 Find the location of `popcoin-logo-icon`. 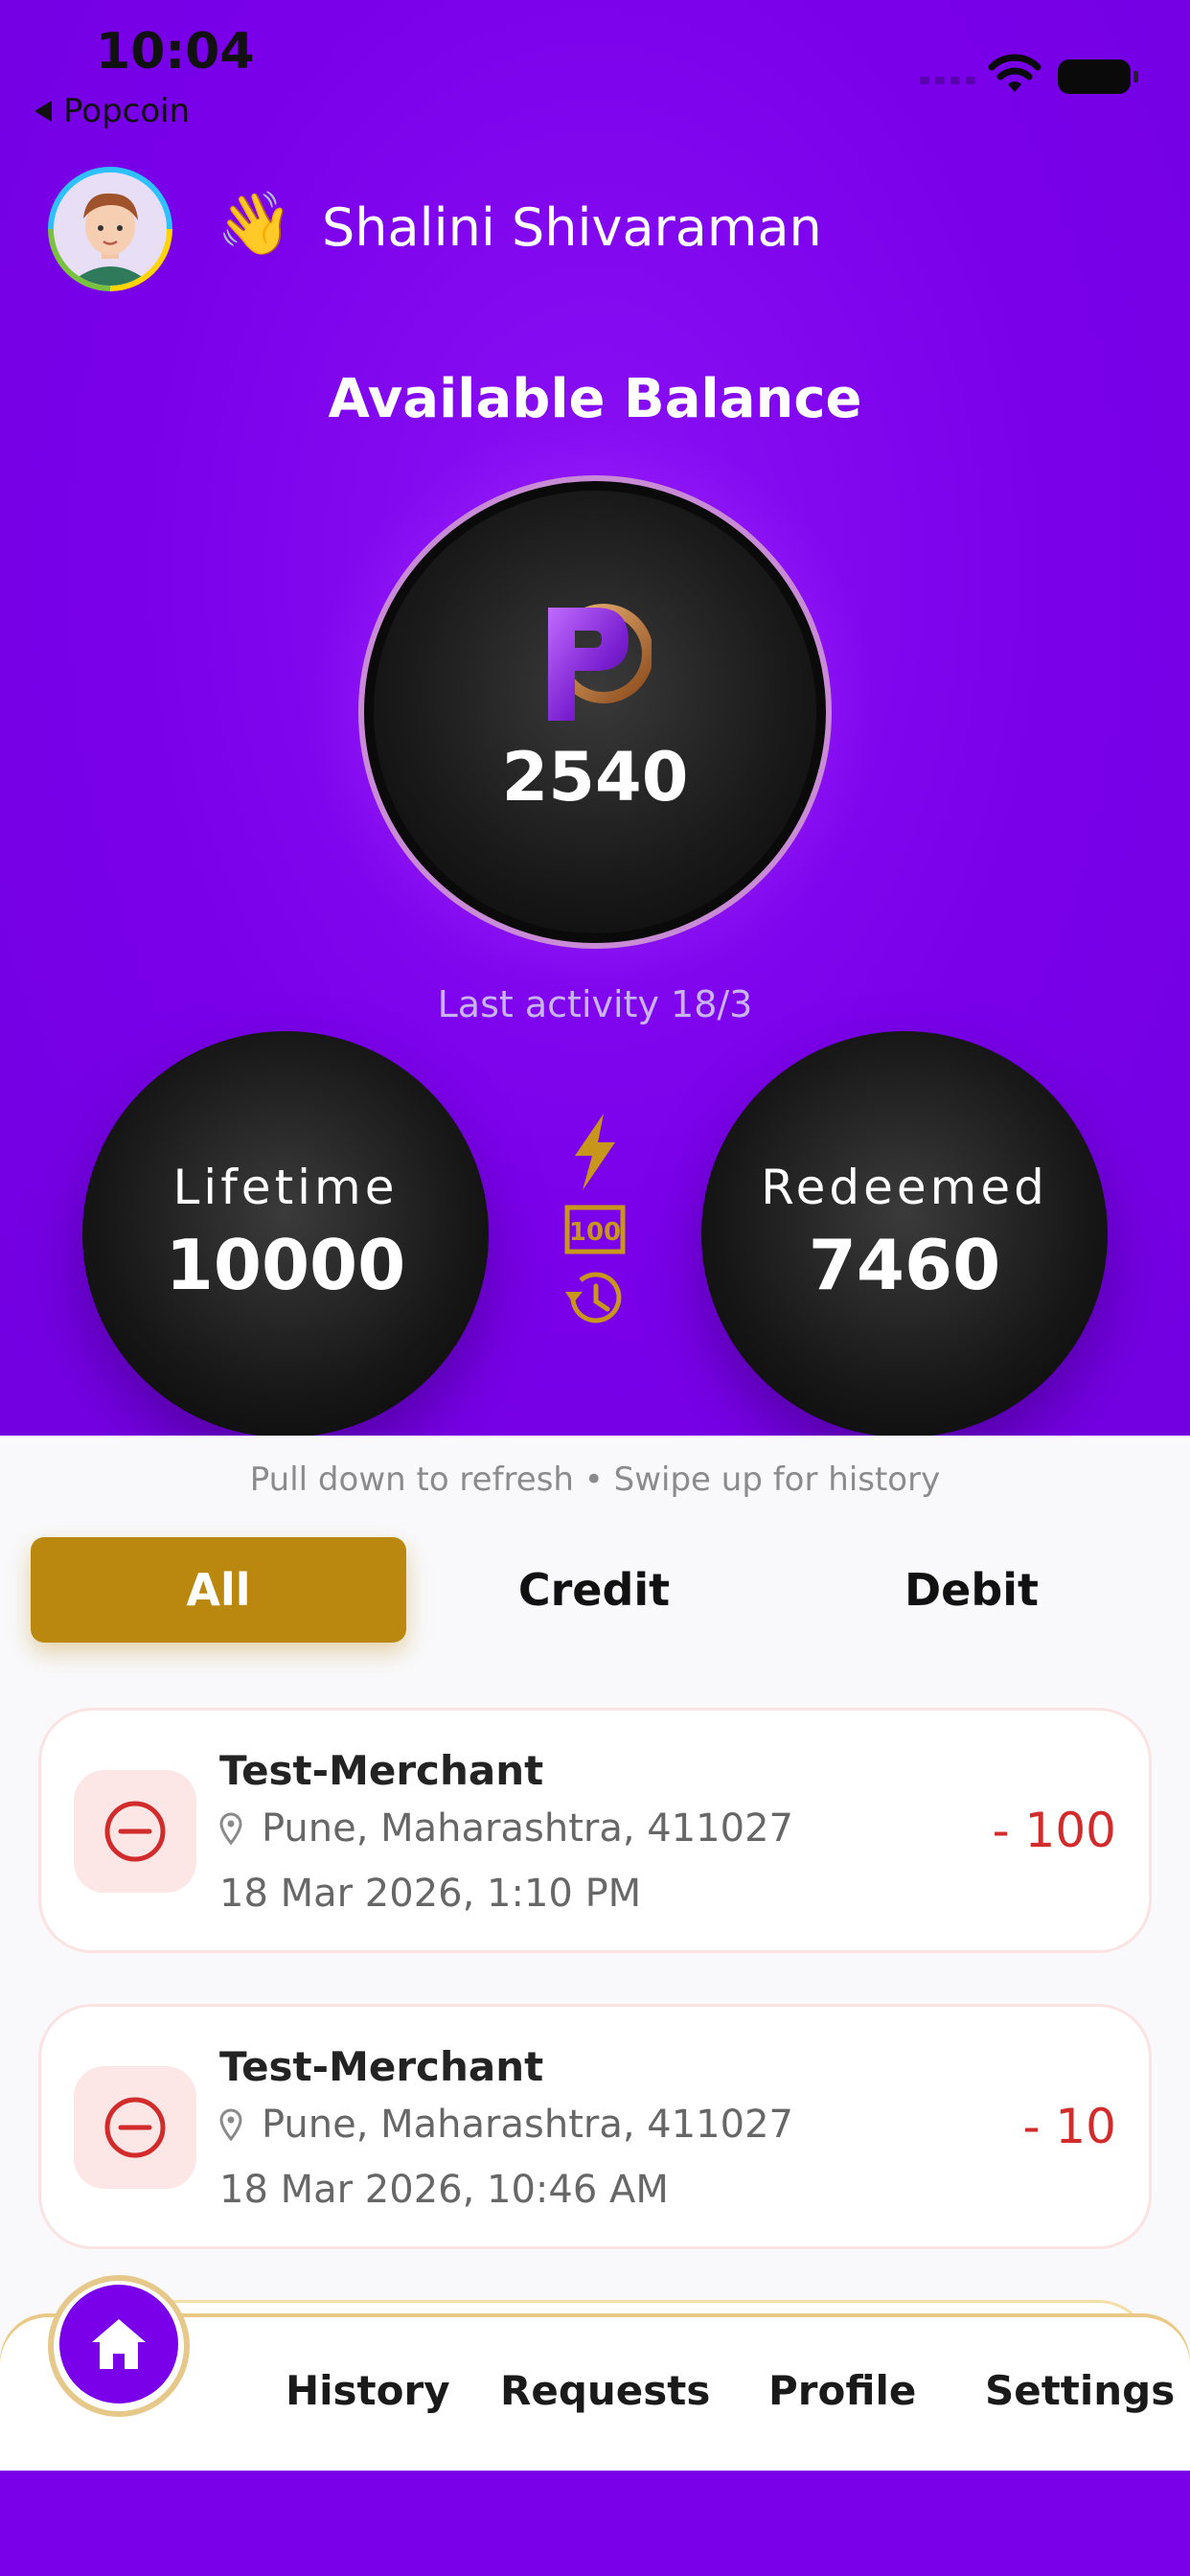

popcoin-logo-icon is located at coordinates (600, 662).